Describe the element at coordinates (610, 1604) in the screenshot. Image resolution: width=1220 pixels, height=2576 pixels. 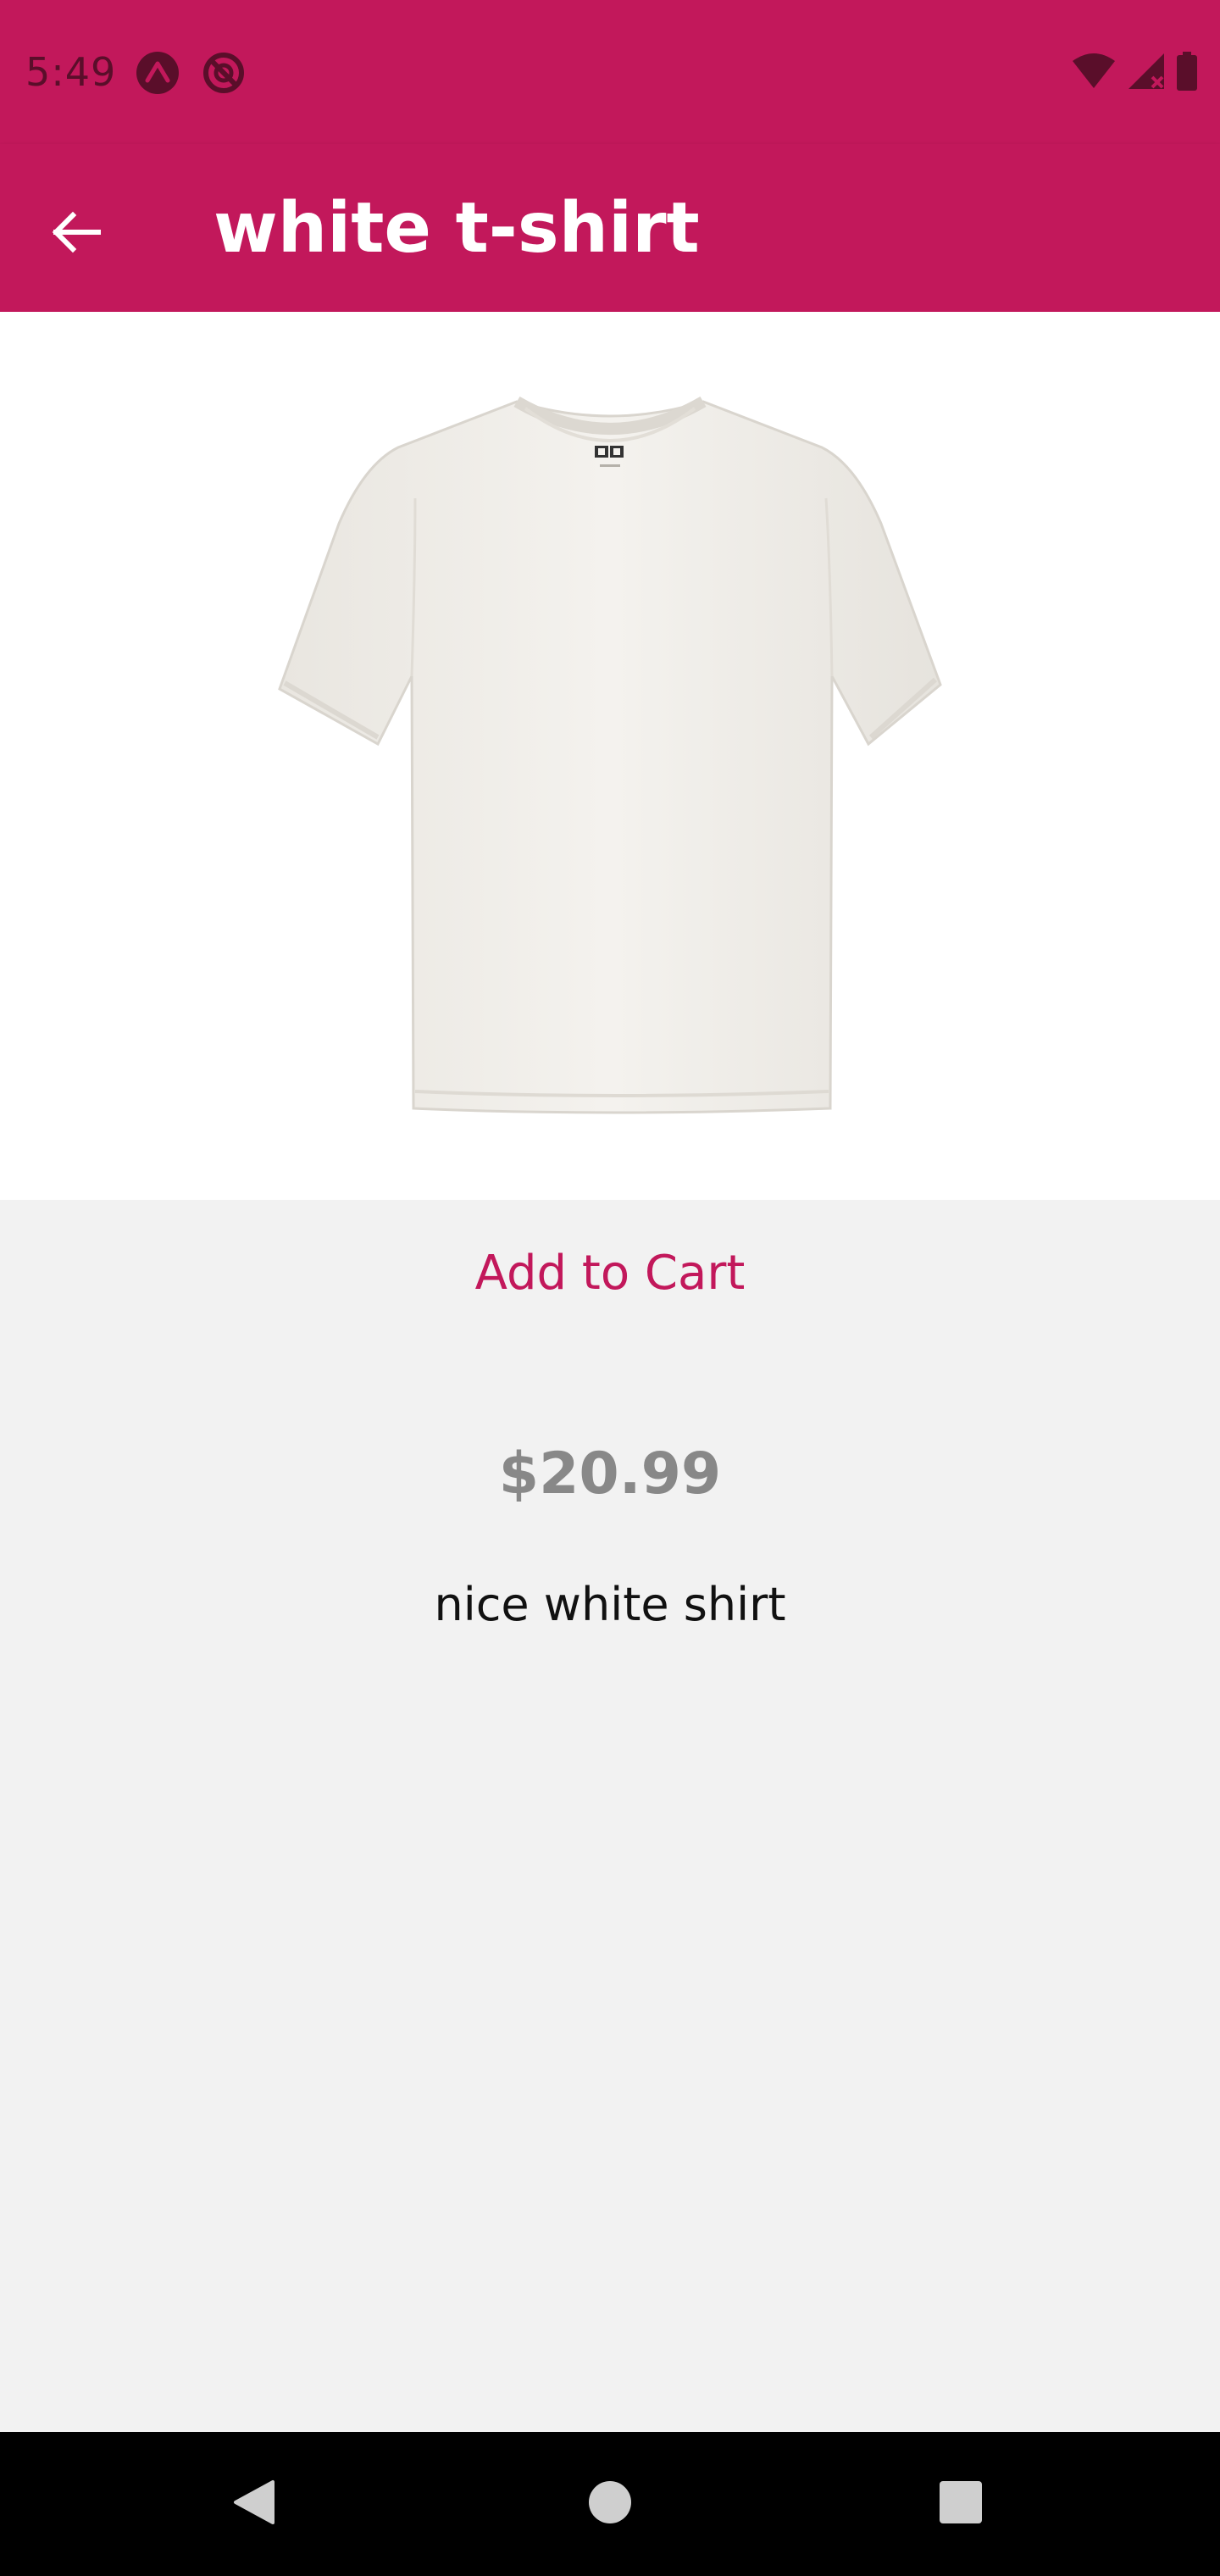
I see `product-description: nice white shirt` at that location.